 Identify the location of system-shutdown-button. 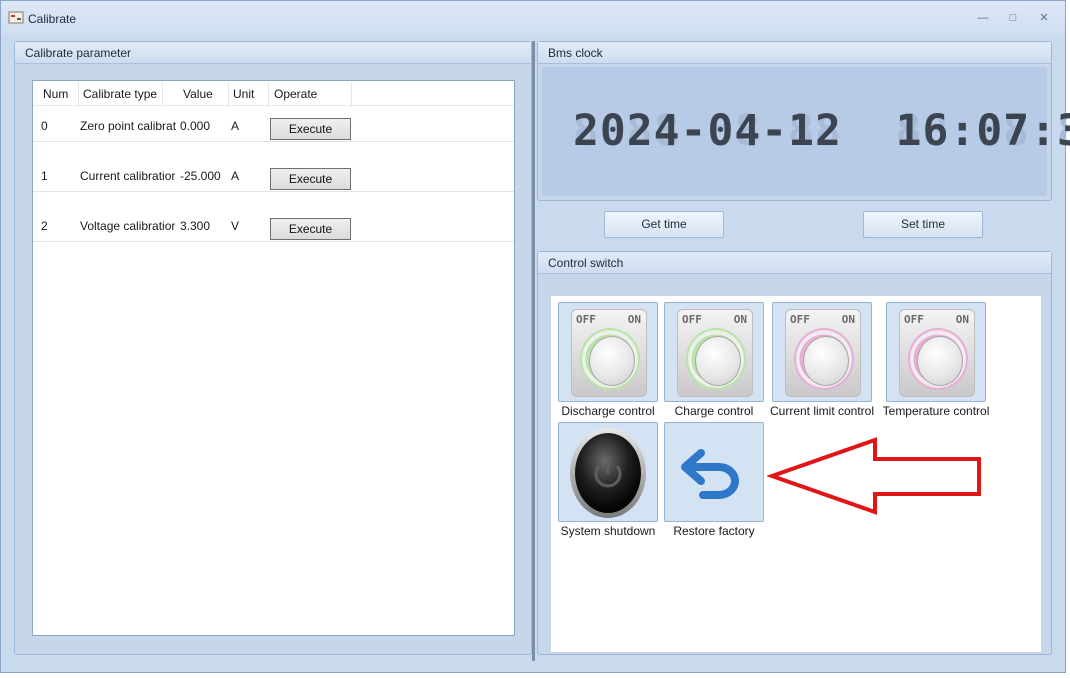
(608, 472).